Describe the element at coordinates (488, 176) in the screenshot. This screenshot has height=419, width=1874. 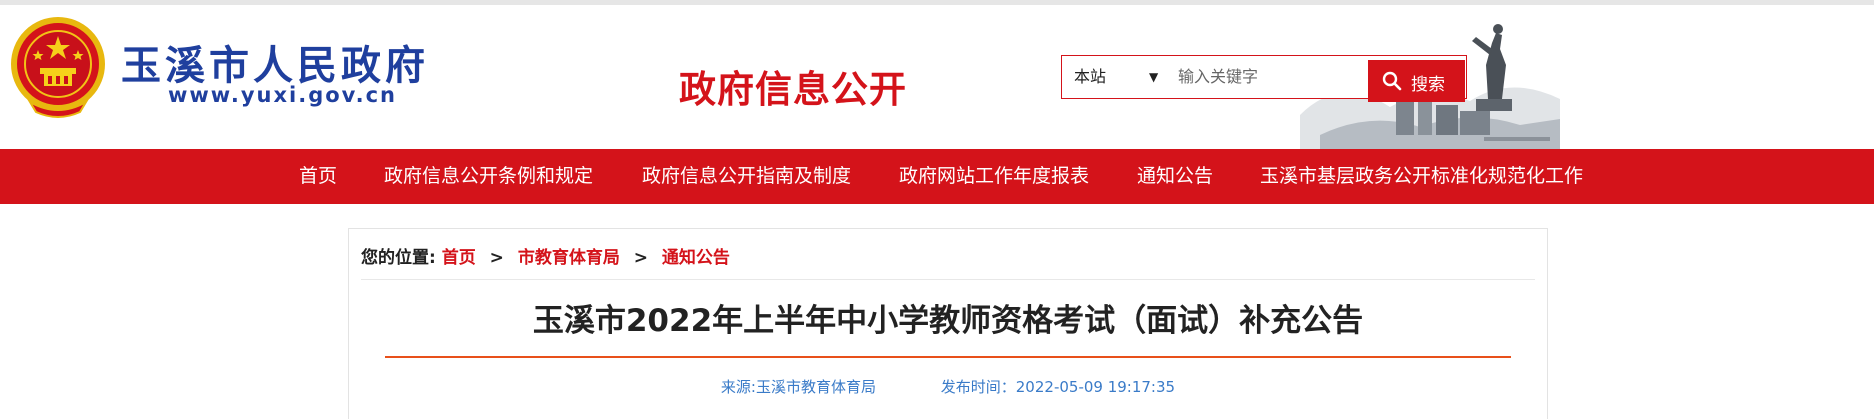
I see `nav-item-regulations: 政府信息公开条例和规定` at that location.